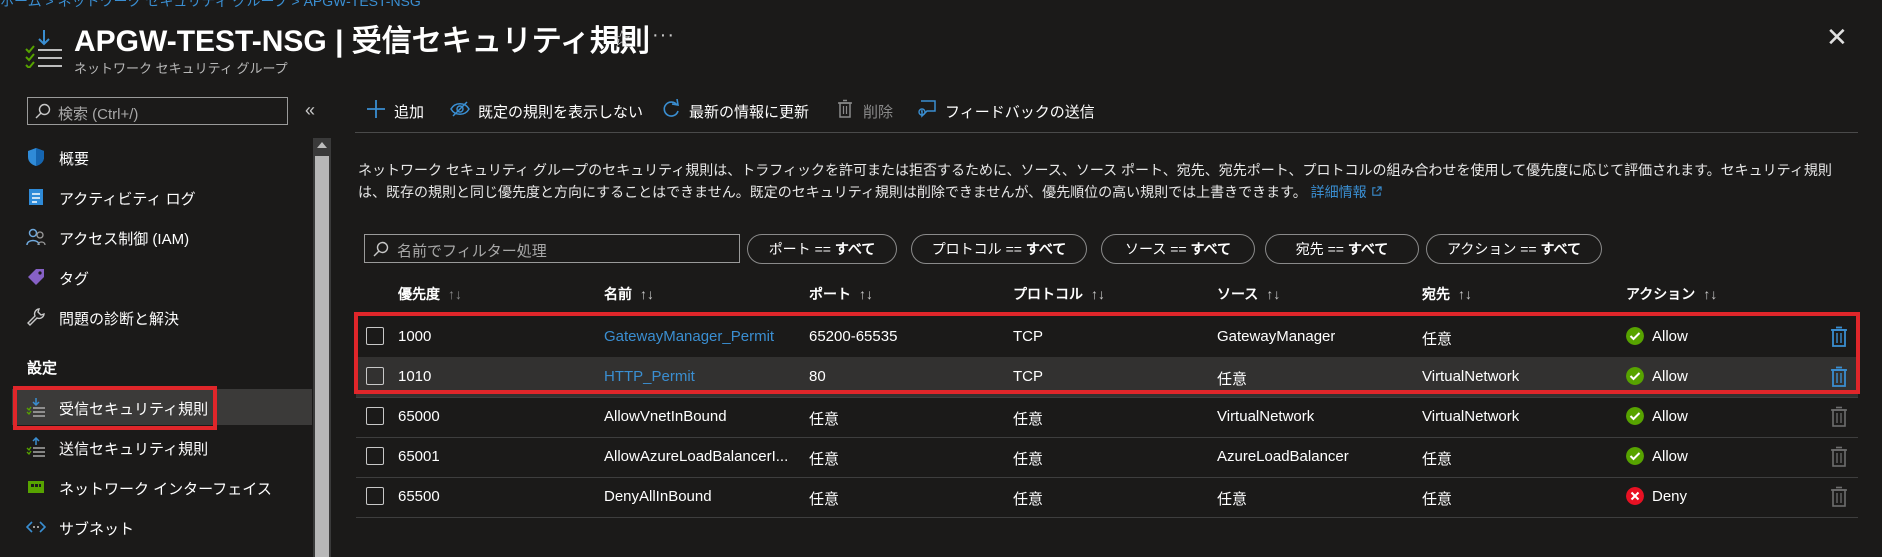 The height and width of the screenshot is (557, 1882). Describe the element at coordinates (1670, 496) in the screenshot. I see `cell-action: Deny` at that location.